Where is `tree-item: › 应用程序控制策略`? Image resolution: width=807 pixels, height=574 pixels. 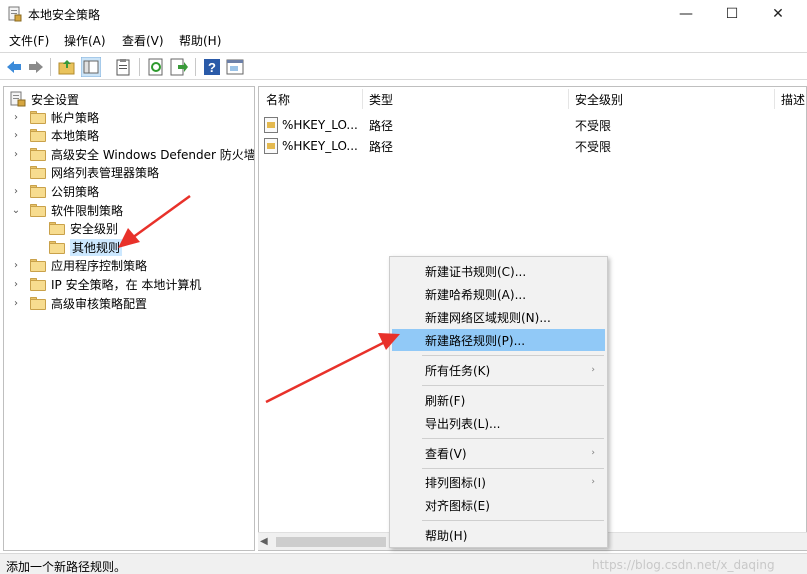
tree-item: › 应用程序控制策略 is located at coordinates (81, 266).